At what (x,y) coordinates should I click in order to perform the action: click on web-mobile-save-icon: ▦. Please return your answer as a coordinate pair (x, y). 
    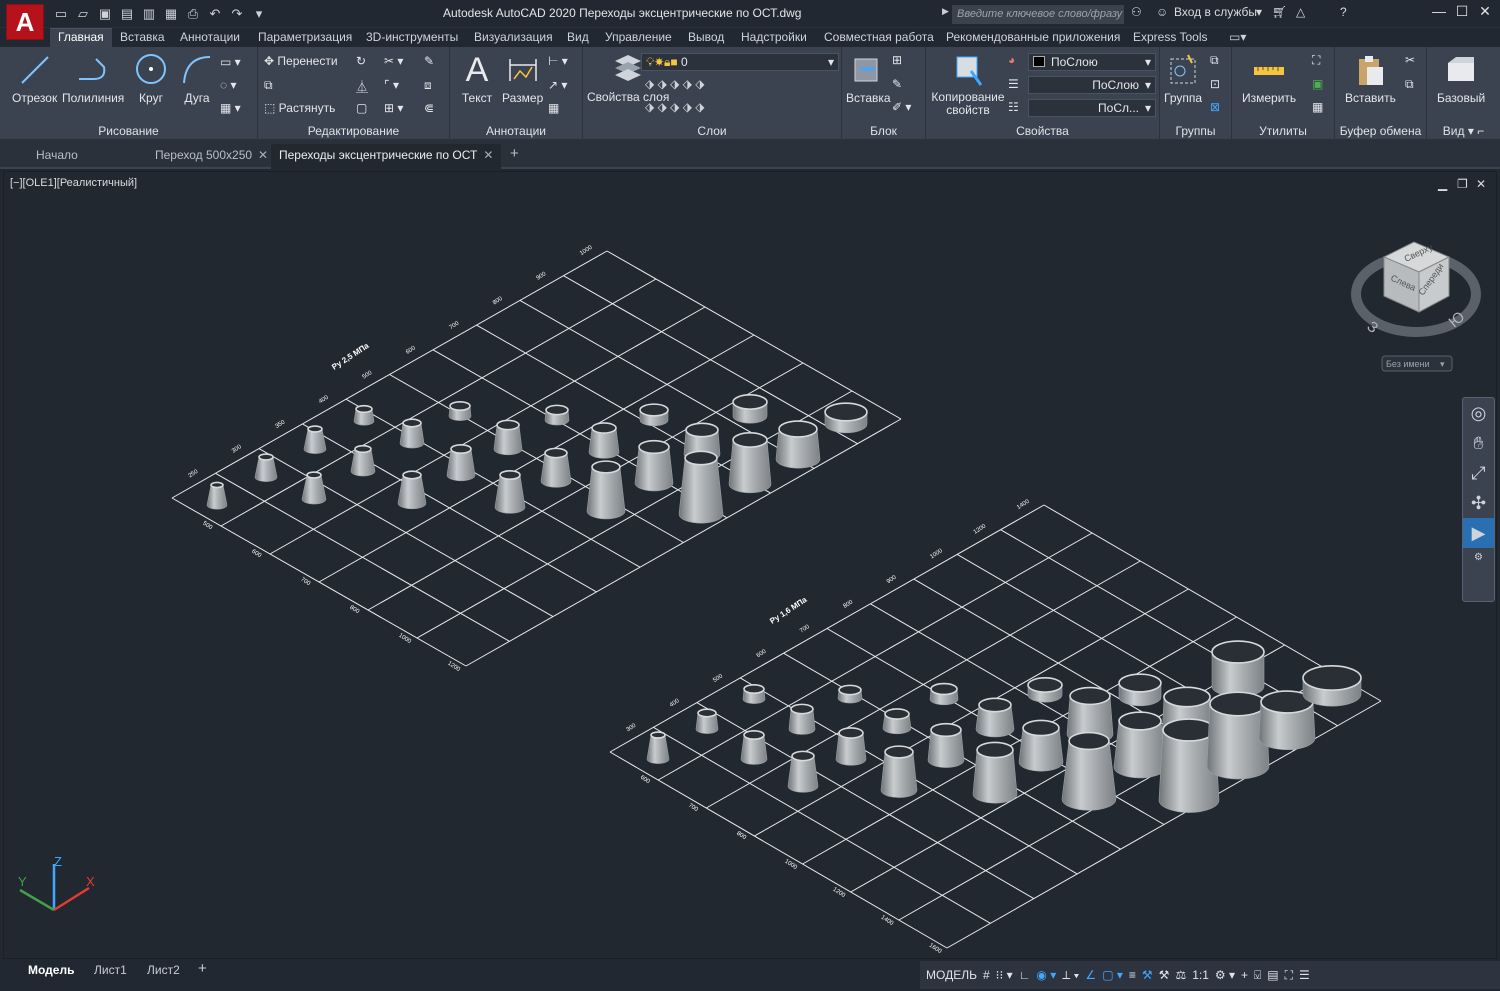
    Looking at the image, I should click on (171, 14).